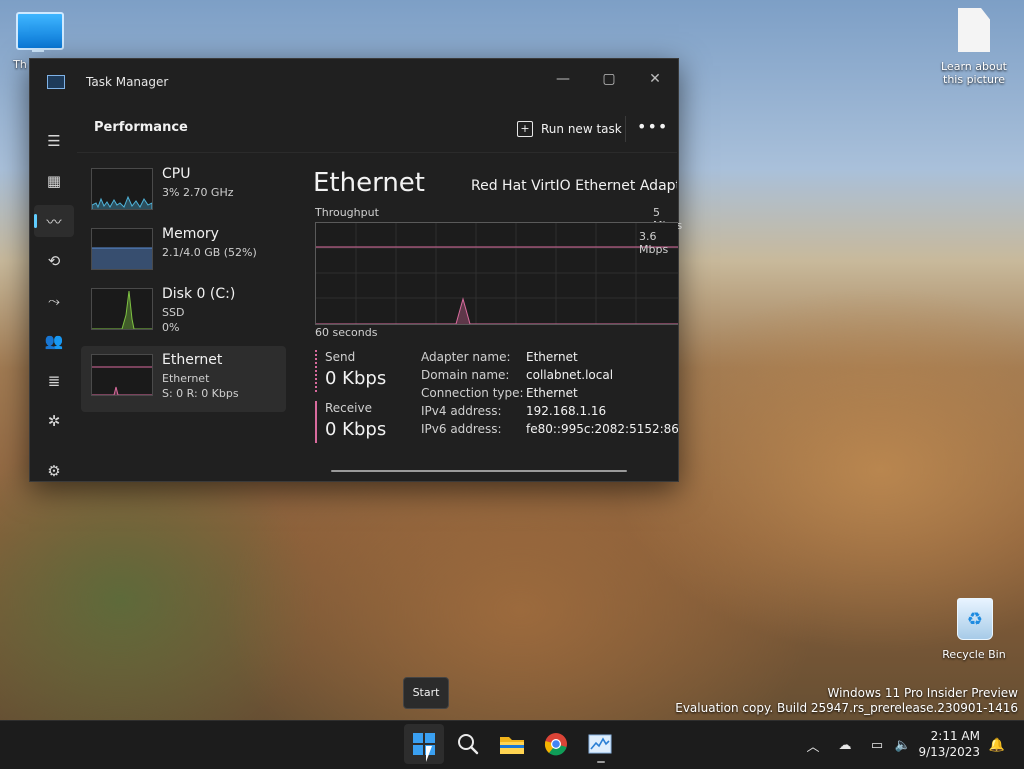  What do you see at coordinates (424, 744) in the screenshot?
I see `windows-start-icon` at bounding box center [424, 744].